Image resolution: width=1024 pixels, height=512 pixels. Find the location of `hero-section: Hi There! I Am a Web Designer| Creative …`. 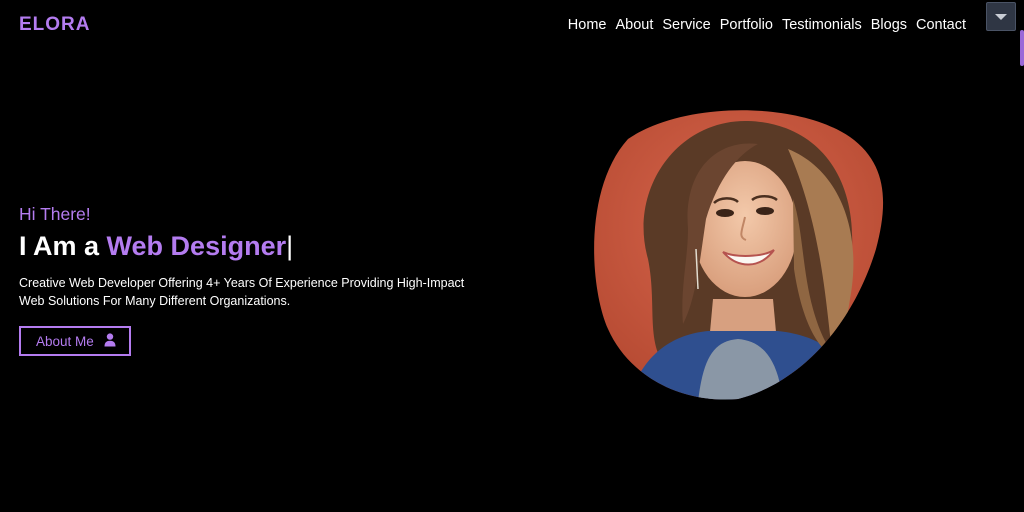

hero-section: Hi There! I Am a Web Designer| Creative … is located at coordinates (259, 280).